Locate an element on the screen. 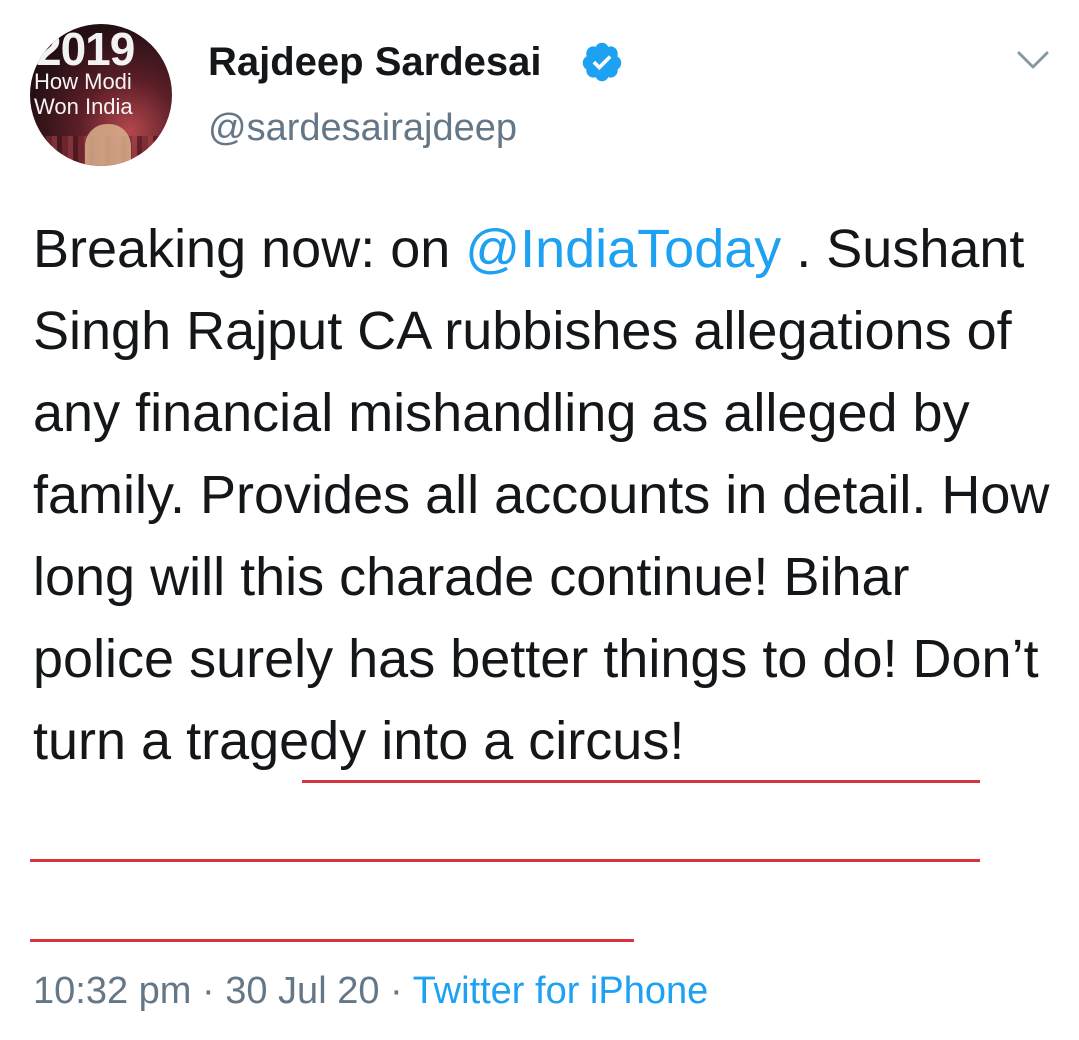 This screenshot has width=1079, height=1040. avatar-caption-line-1: How Modi is located at coordinates (83, 81).